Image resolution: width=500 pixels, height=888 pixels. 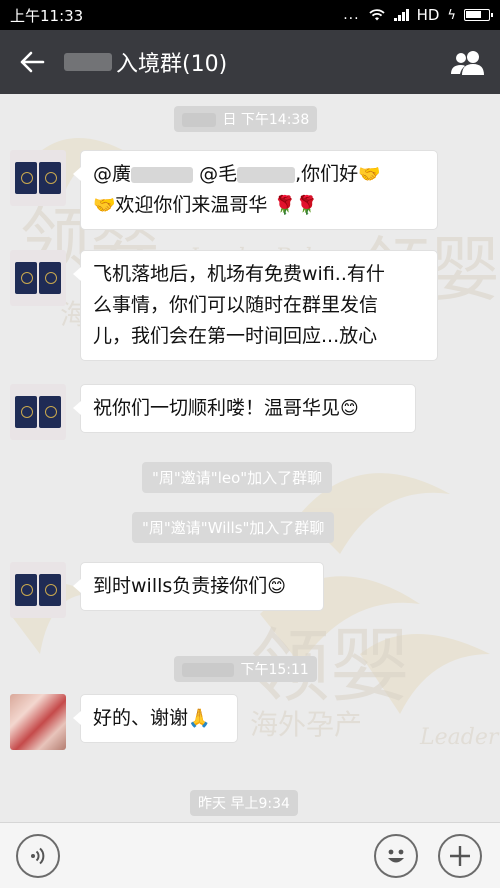 What do you see at coordinates (235, 336) in the screenshot?
I see `message-line: 儿，我们会在第一时间回应...放心` at bounding box center [235, 336].